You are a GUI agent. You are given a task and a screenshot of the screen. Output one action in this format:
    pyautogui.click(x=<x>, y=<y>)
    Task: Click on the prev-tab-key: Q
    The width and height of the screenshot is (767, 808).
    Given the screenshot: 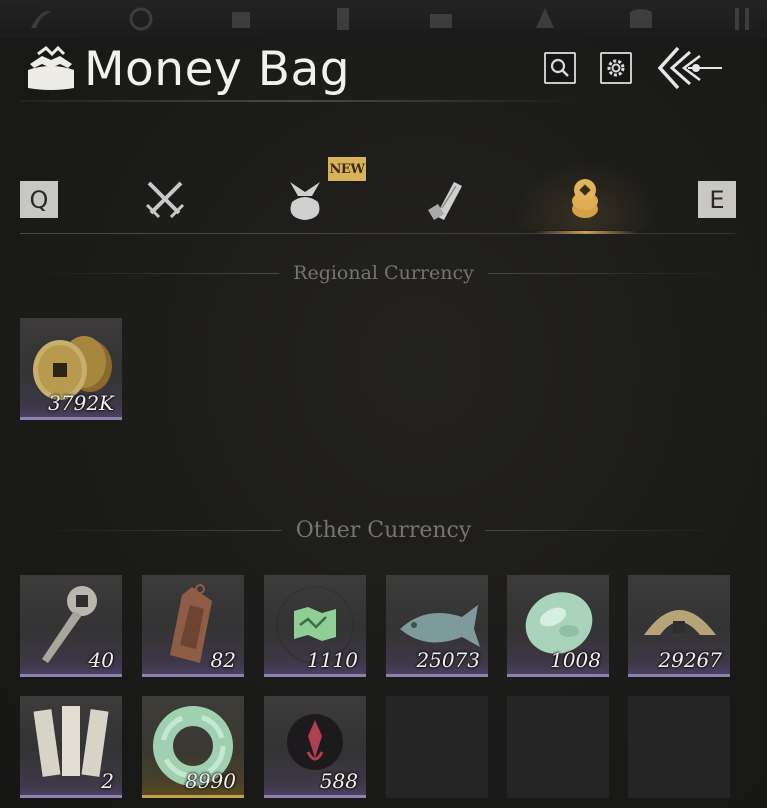 What is the action you would take?
    pyautogui.click(x=39, y=199)
    